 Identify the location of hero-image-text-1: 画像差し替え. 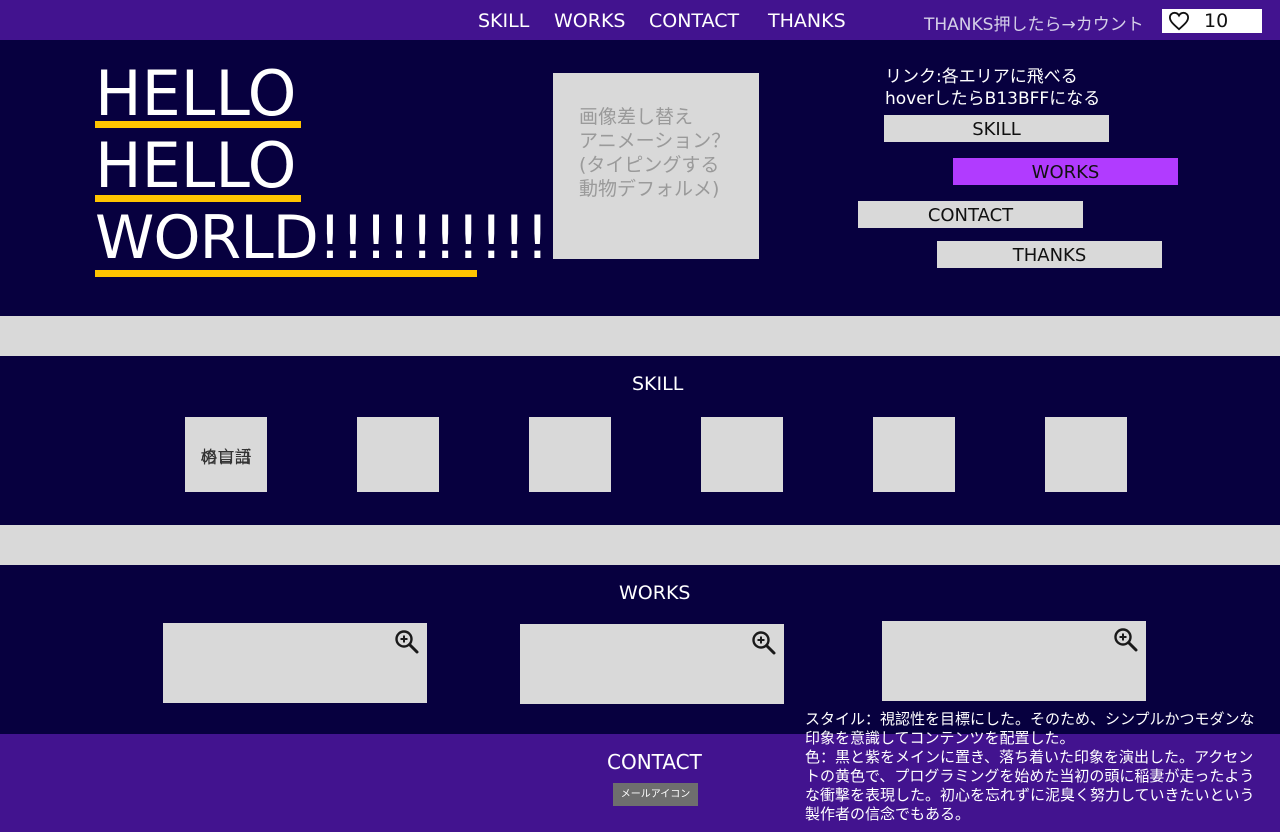
(636, 117).